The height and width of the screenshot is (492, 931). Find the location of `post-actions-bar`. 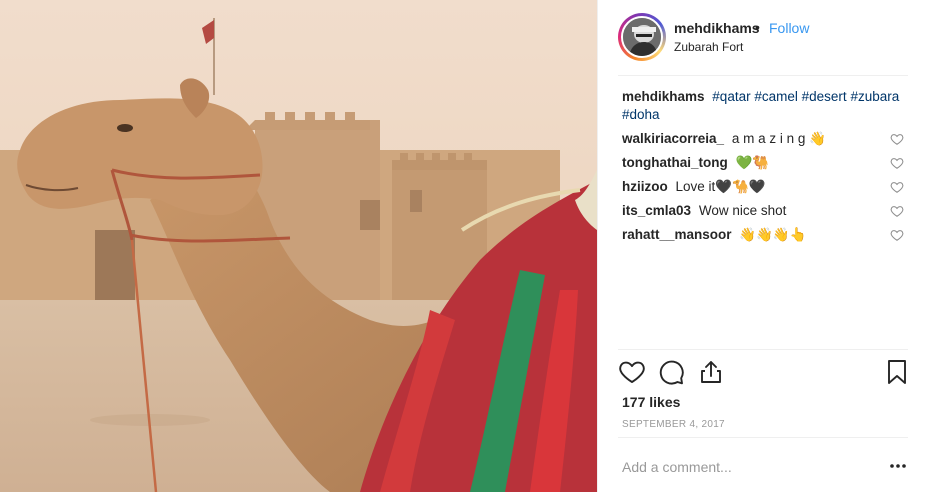

post-actions-bar is located at coordinates (763, 374).